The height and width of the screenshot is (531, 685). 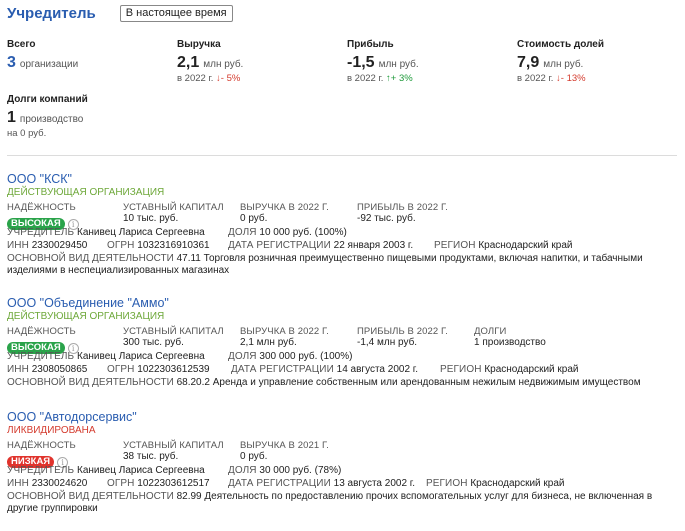 What do you see at coordinates (151, 218) in the screenshot?
I see `capital-value: 10 тыс. руб.` at bounding box center [151, 218].